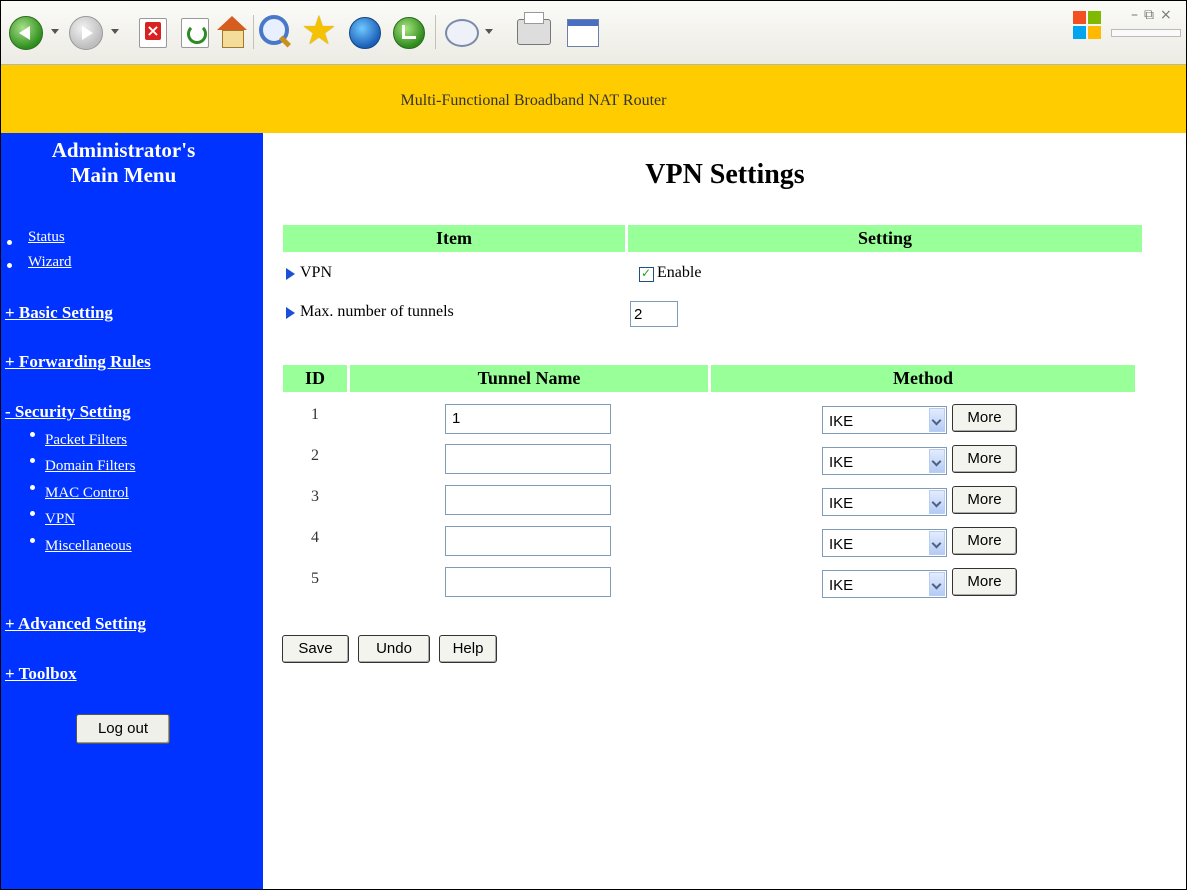 This screenshot has width=1187, height=890. What do you see at coordinates (315, 649) in the screenshot?
I see `save-button: Save` at bounding box center [315, 649].